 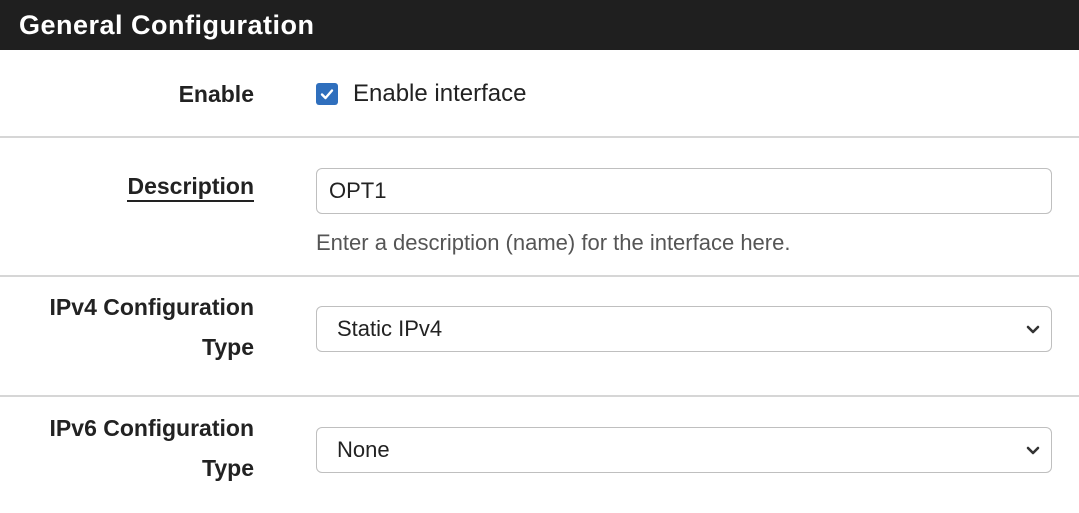 I want to click on ipv4-configuration-select: Static IPv4, so click(x=684, y=329).